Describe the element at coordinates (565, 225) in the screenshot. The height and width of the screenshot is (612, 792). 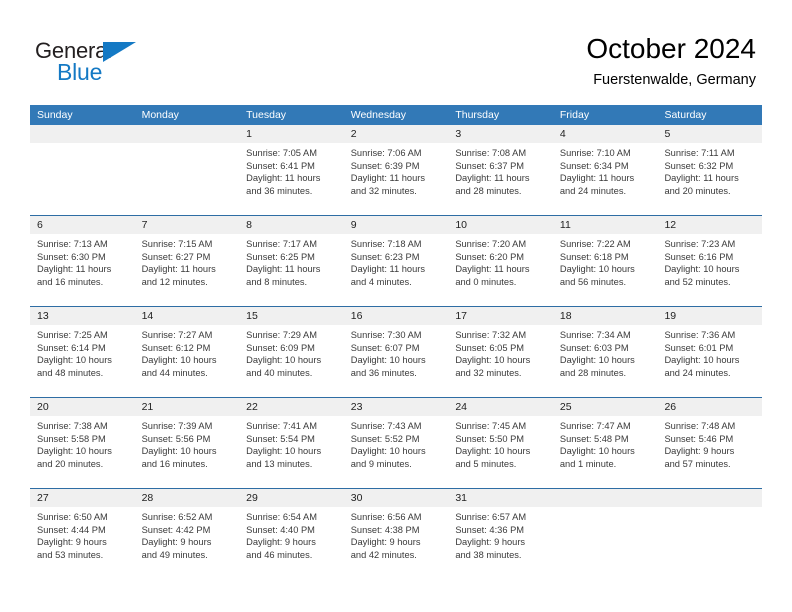
I see `day-number: 11` at that location.